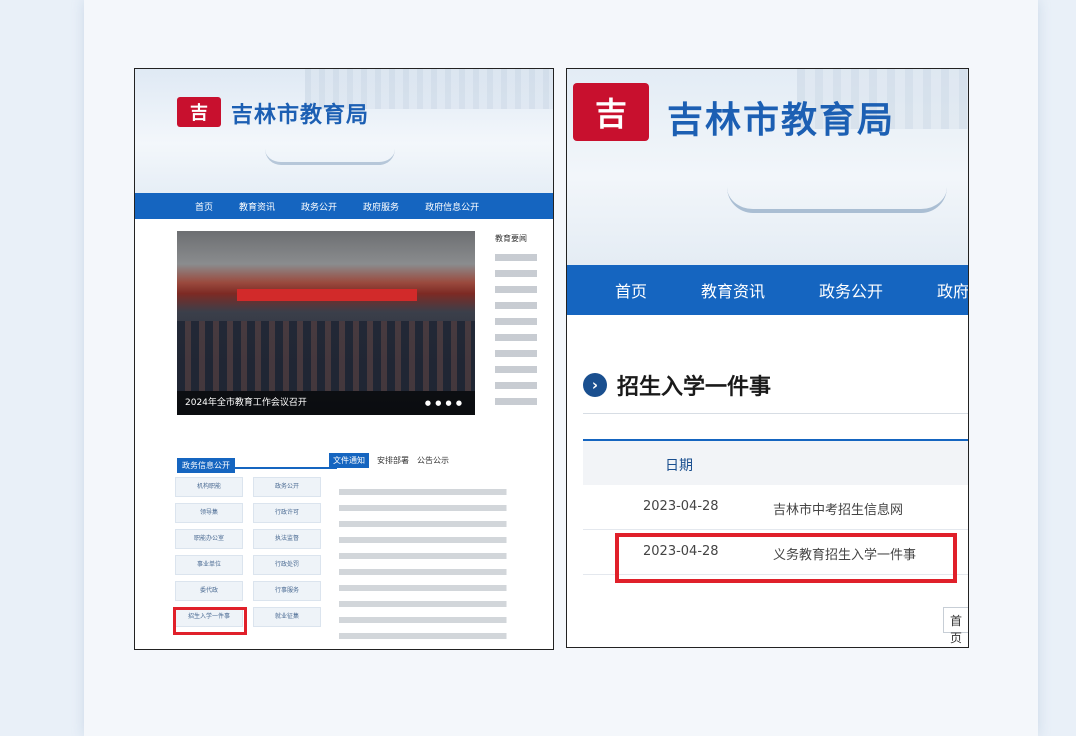 The width and height of the screenshot is (1076, 736). What do you see at coordinates (287, 487) in the screenshot?
I see `gov-link: 政务公开` at bounding box center [287, 487].